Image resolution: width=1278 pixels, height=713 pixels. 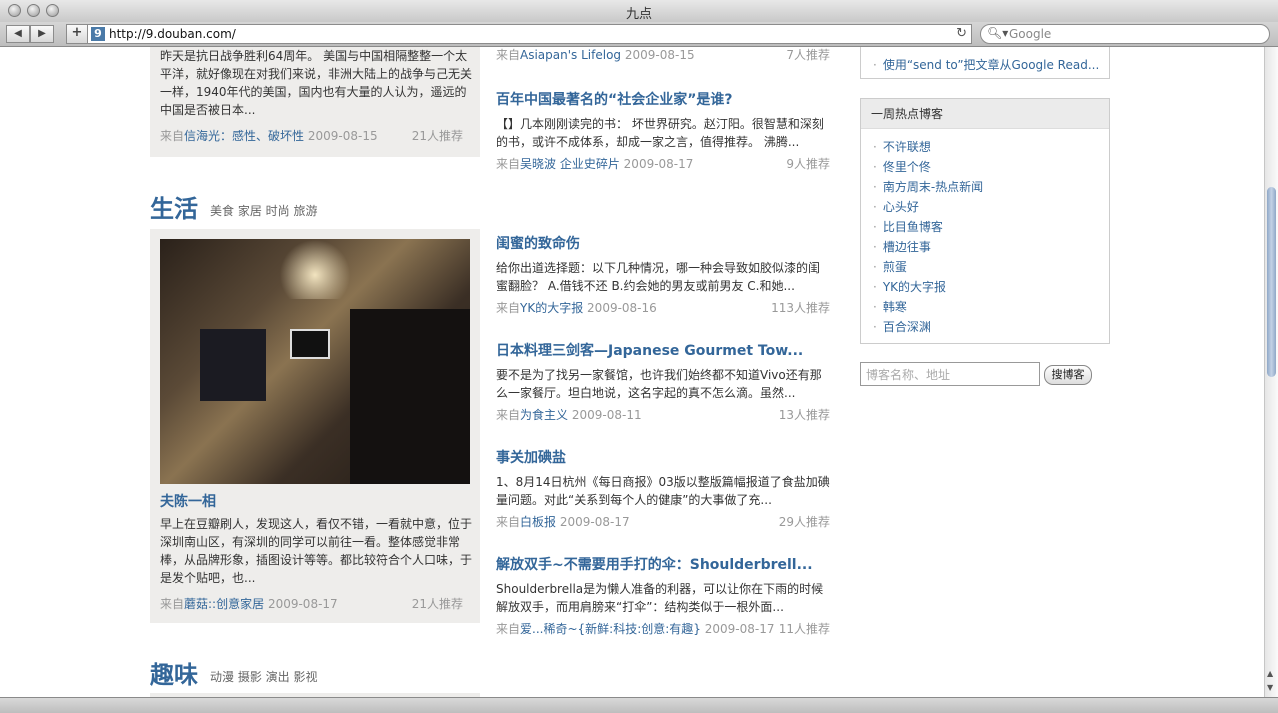 I want to click on hot-blog-link: 煎蛋, so click(x=895, y=267).